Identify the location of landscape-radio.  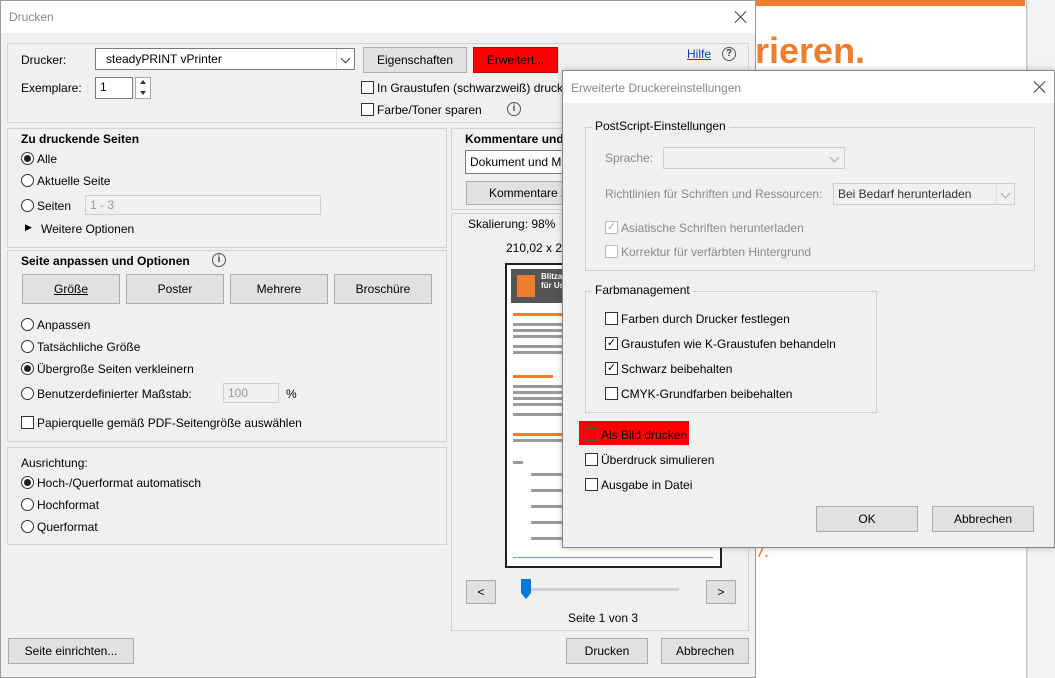
(27, 526).